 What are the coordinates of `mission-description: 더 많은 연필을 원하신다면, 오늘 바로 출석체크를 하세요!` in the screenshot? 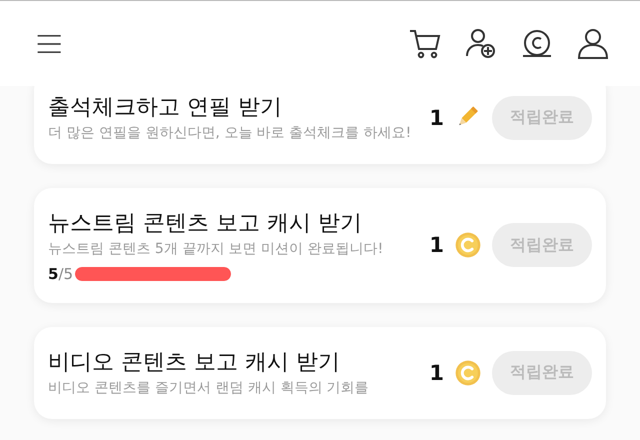 It's located at (230, 133).